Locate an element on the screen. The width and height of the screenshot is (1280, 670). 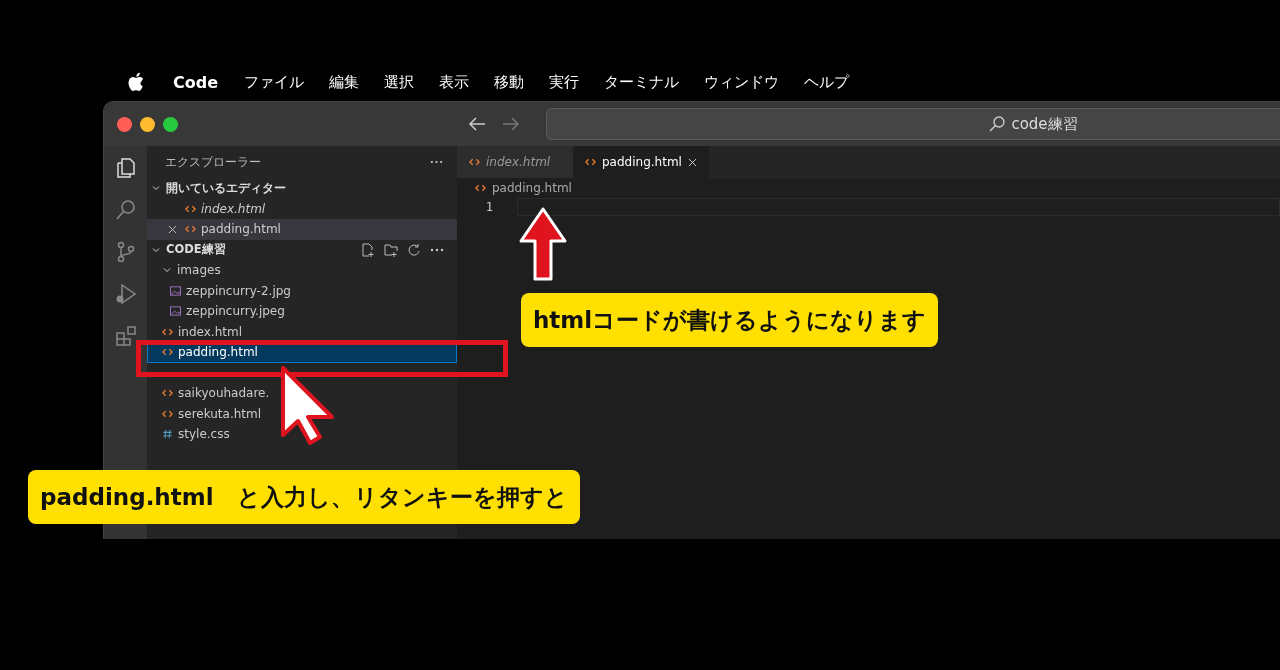
menu-item: 実行 is located at coordinates (564, 82).